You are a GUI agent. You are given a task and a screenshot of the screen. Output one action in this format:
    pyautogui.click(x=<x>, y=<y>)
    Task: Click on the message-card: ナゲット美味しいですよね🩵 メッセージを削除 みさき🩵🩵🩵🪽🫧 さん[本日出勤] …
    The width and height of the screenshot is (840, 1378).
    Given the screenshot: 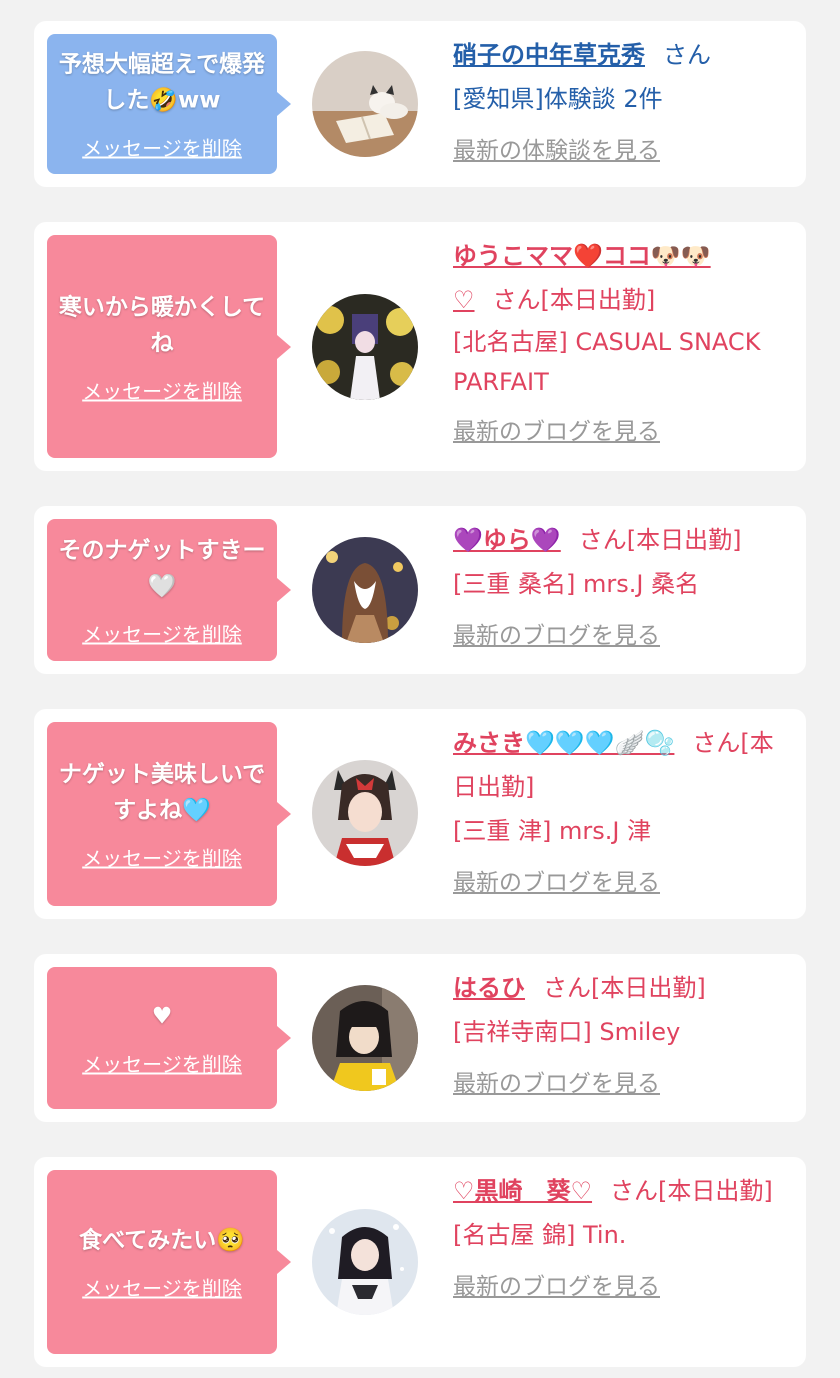 What is the action you would take?
    pyautogui.click(x=420, y=814)
    